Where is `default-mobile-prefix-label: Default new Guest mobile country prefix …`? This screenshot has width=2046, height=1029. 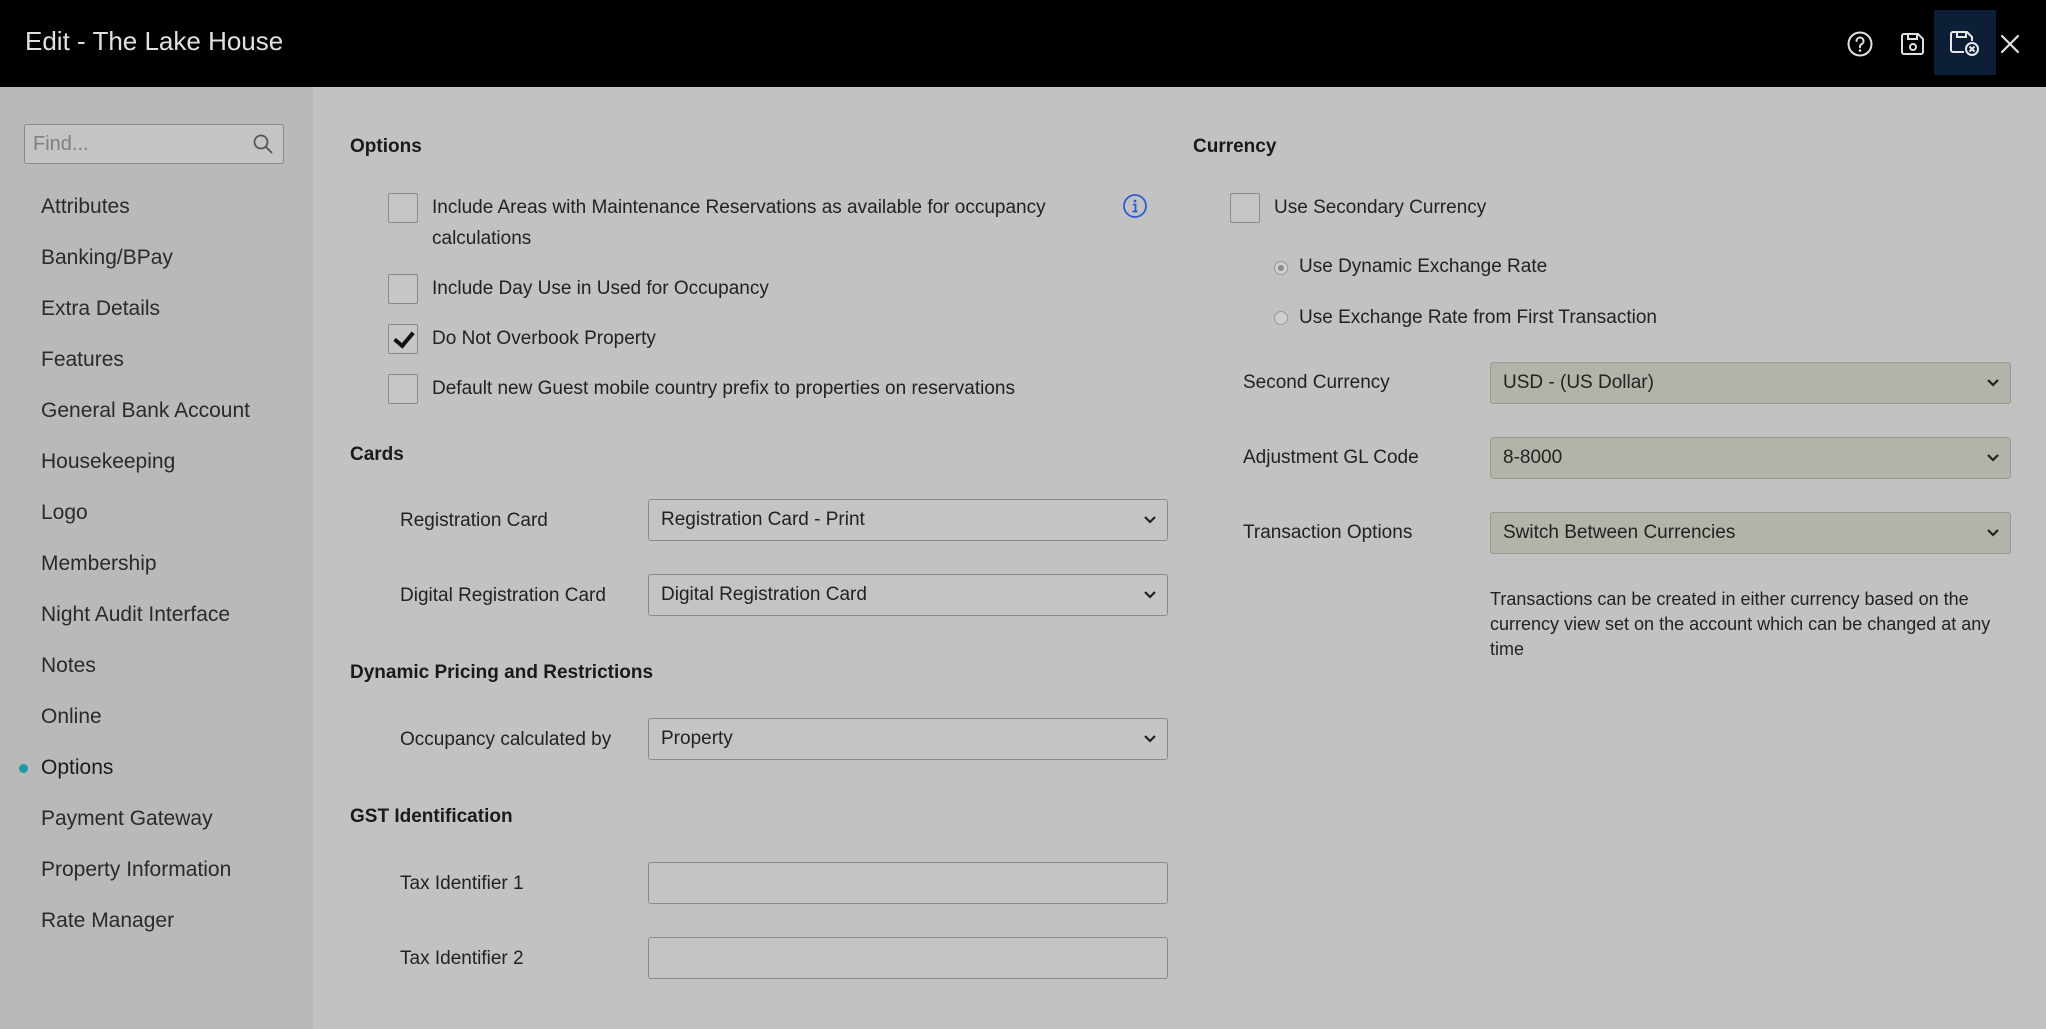 default-mobile-prefix-label: Default new Guest mobile country prefix … is located at coordinates (723, 388).